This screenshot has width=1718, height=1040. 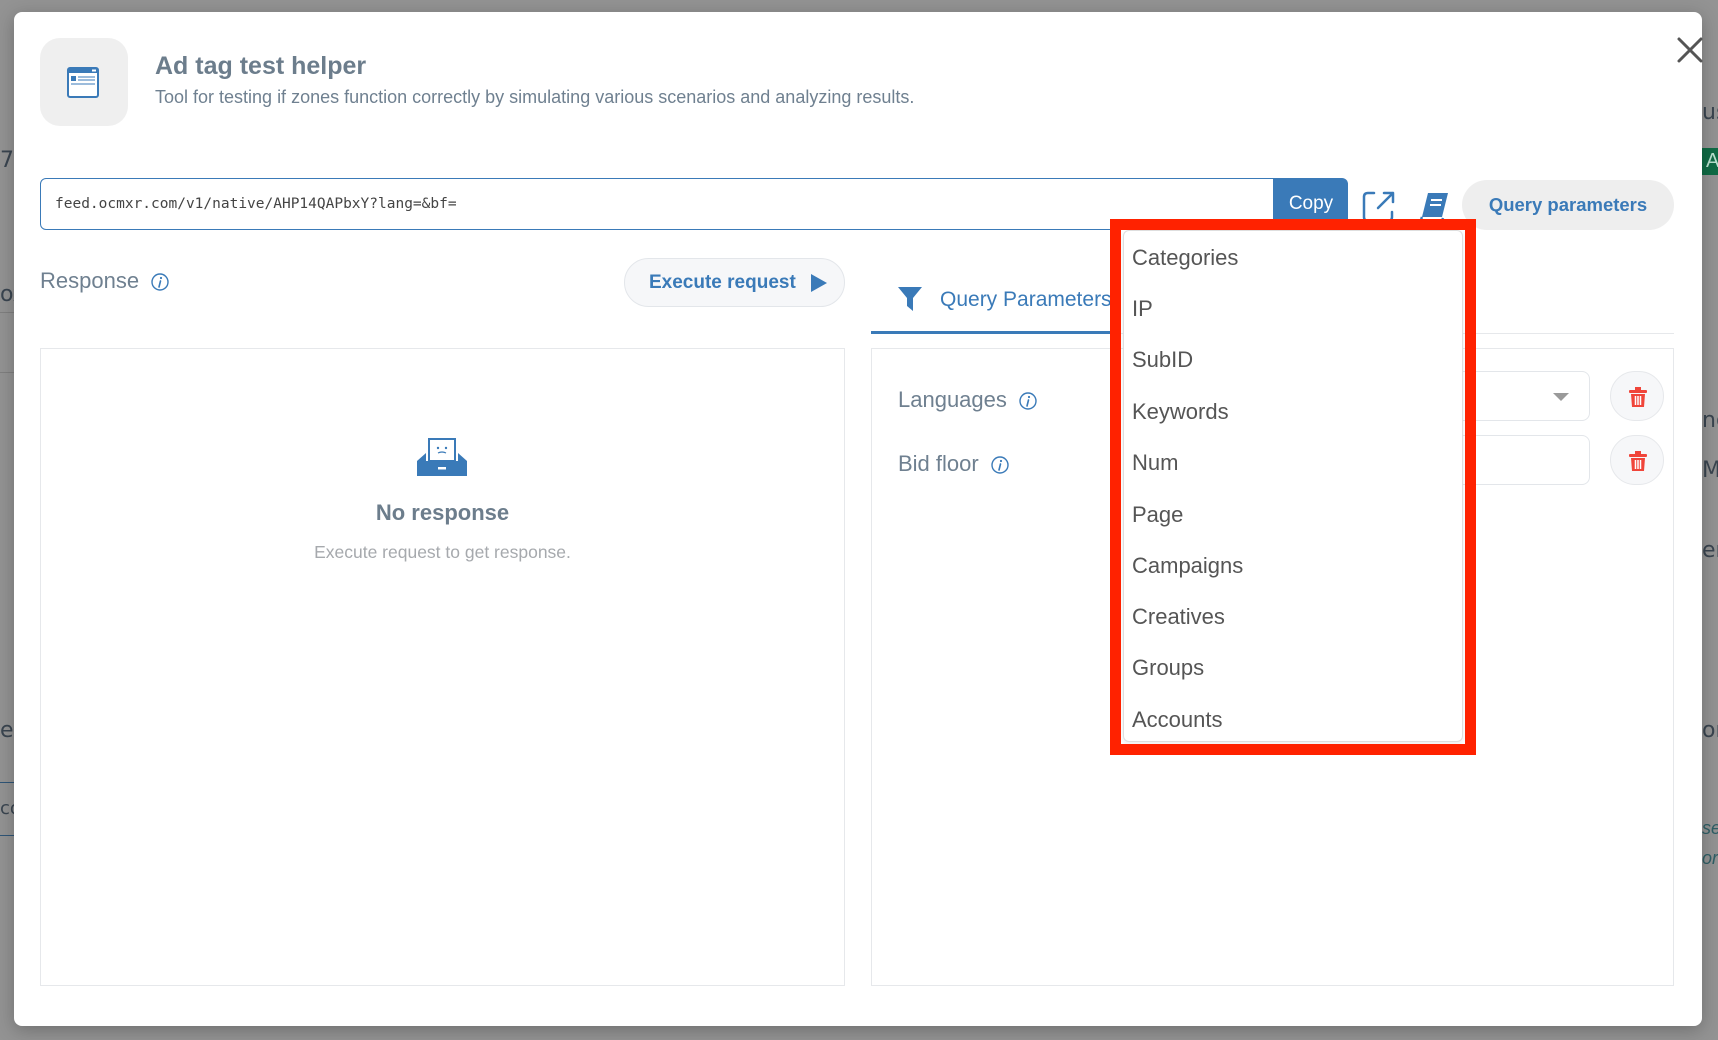 I want to click on param-label-text: Bid floor, so click(x=938, y=463).